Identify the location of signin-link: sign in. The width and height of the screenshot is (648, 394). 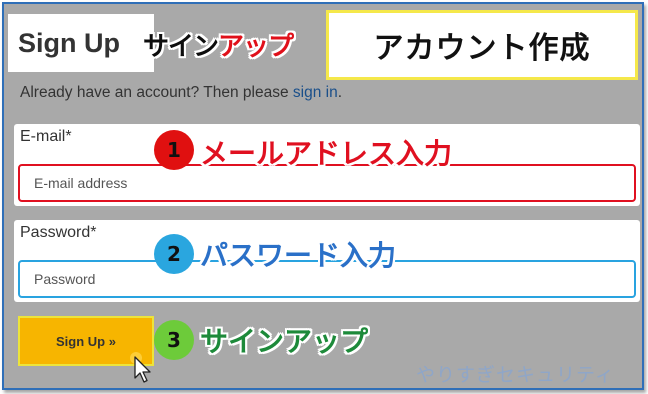
(315, 92).